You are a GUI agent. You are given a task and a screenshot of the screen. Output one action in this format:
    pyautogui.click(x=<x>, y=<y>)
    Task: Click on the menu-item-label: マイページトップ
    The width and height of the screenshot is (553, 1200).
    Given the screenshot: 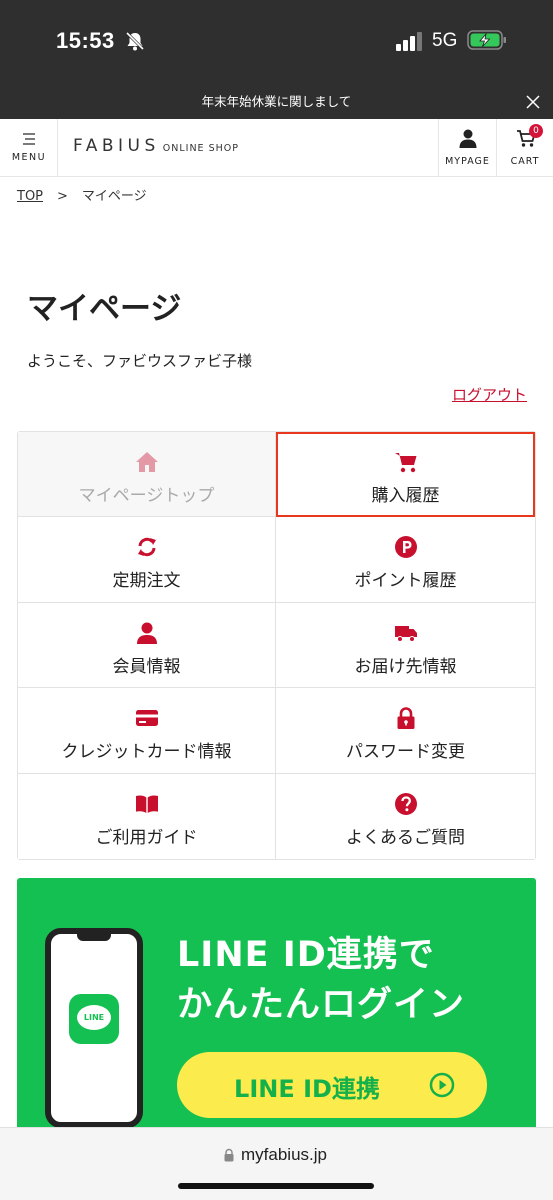 What is the action you would take?
    pyautogui.click(x=146, y=496)
    